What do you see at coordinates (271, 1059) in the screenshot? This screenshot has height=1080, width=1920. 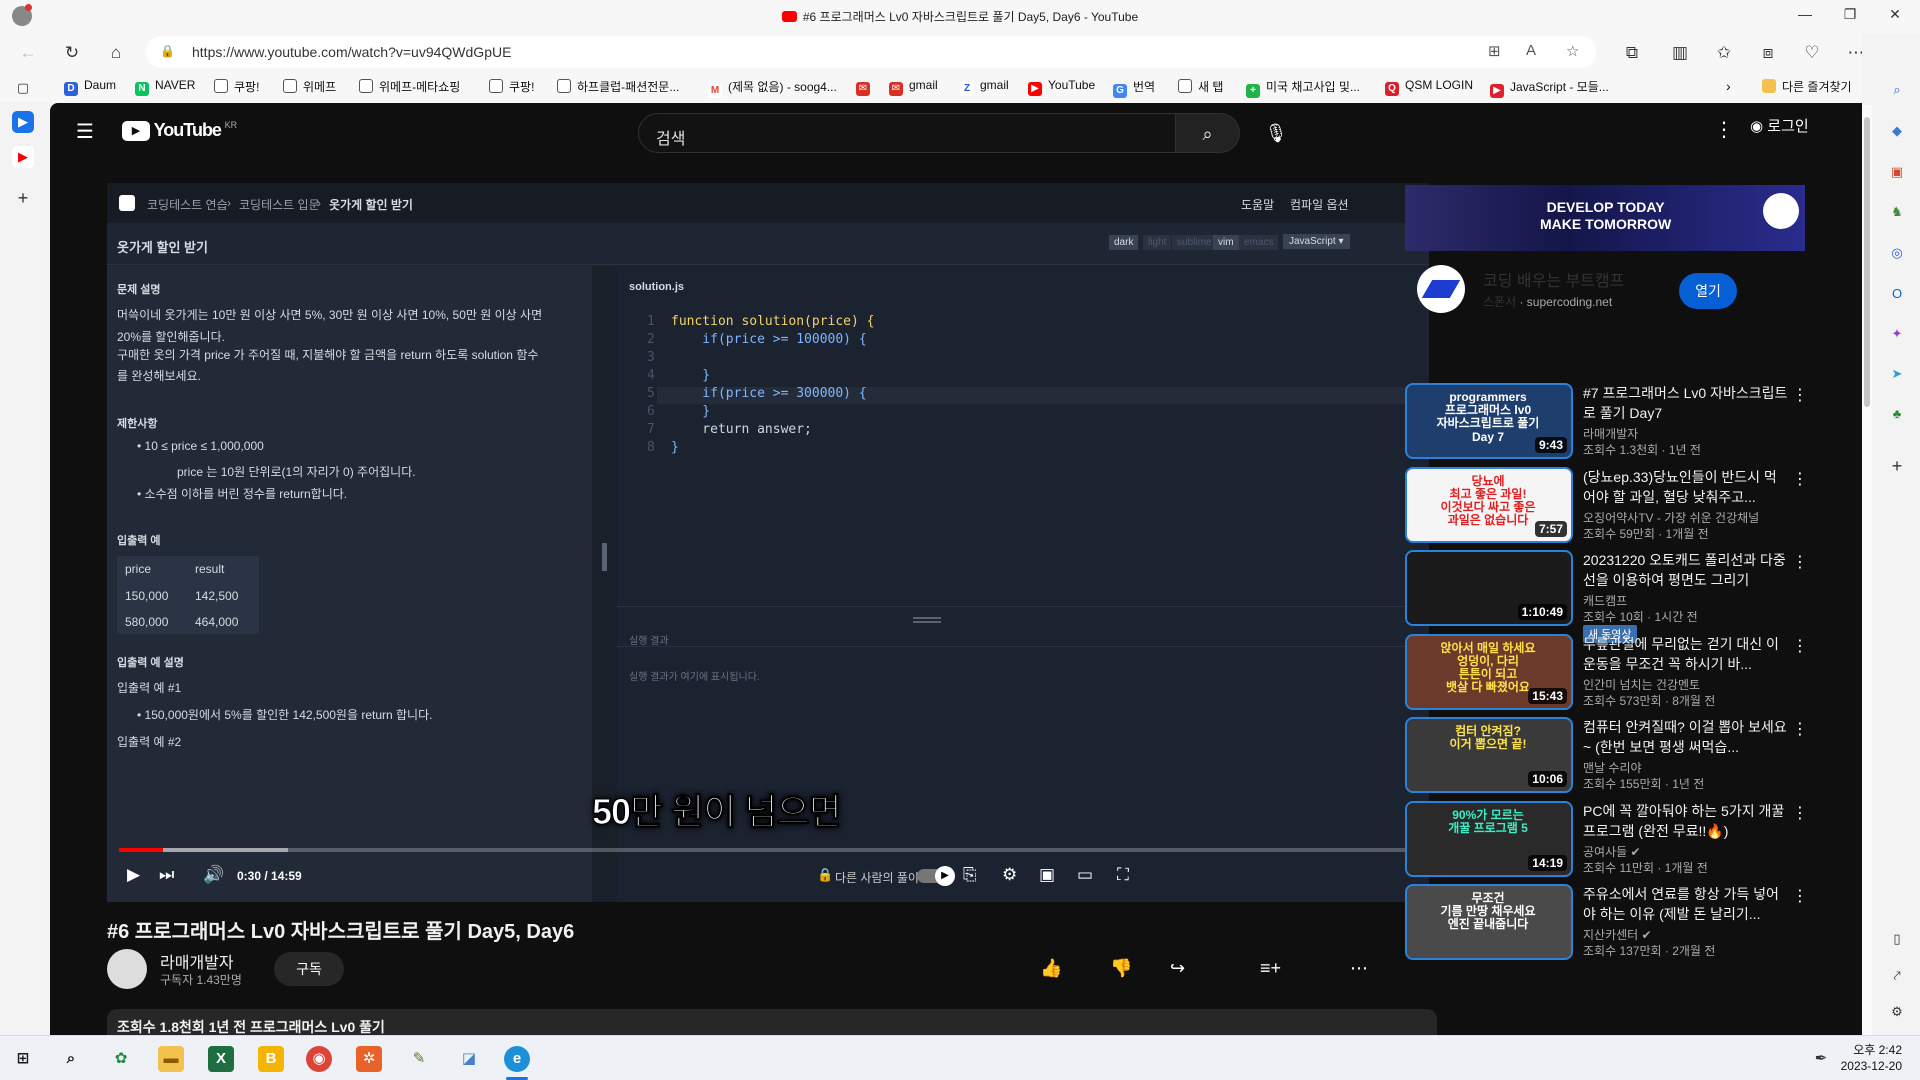 I see `note-app-icon: B` at bounding box center [271, 1059].